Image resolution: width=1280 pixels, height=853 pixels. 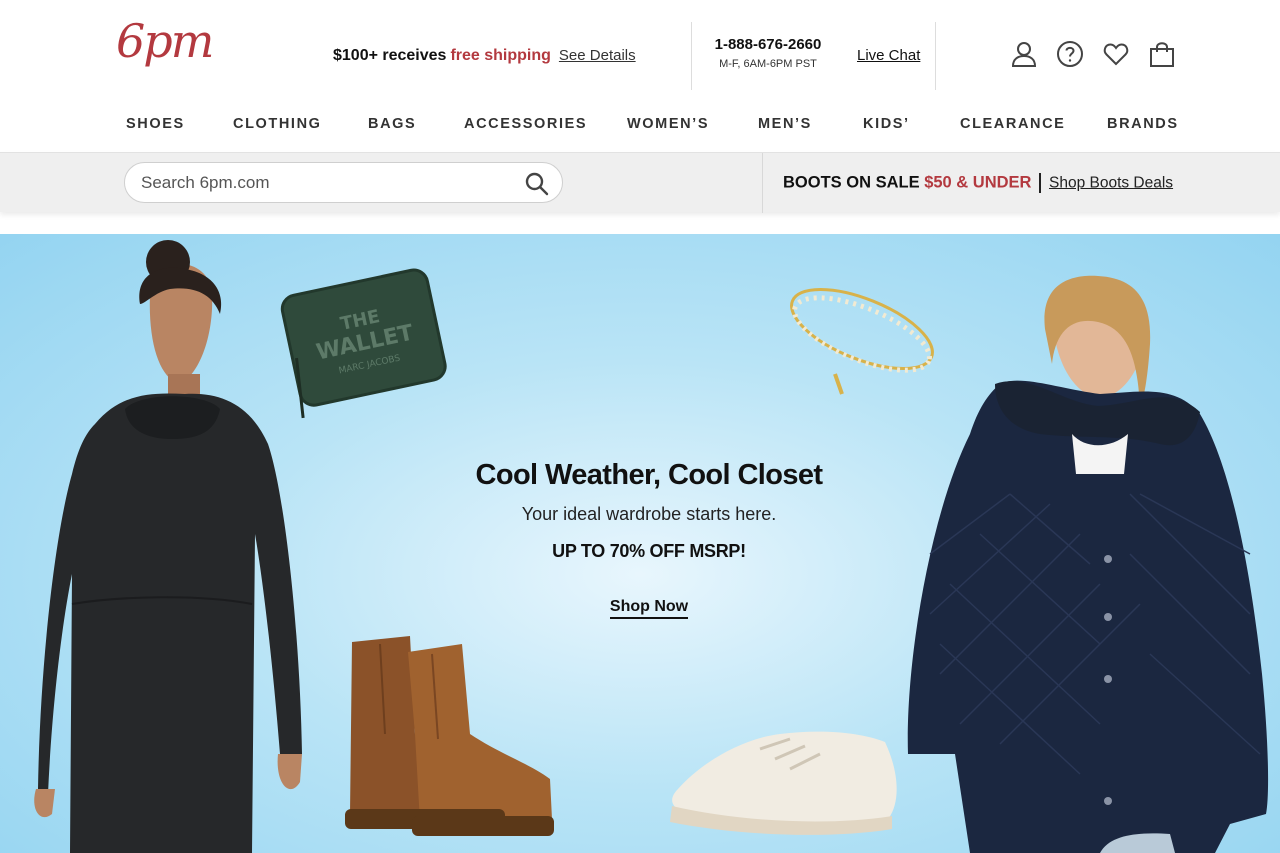 What do you see at coordinates (277, 124) in the screenshot?
I see `nav-clothing: CLOTHING` at bounding box center [277, 124].